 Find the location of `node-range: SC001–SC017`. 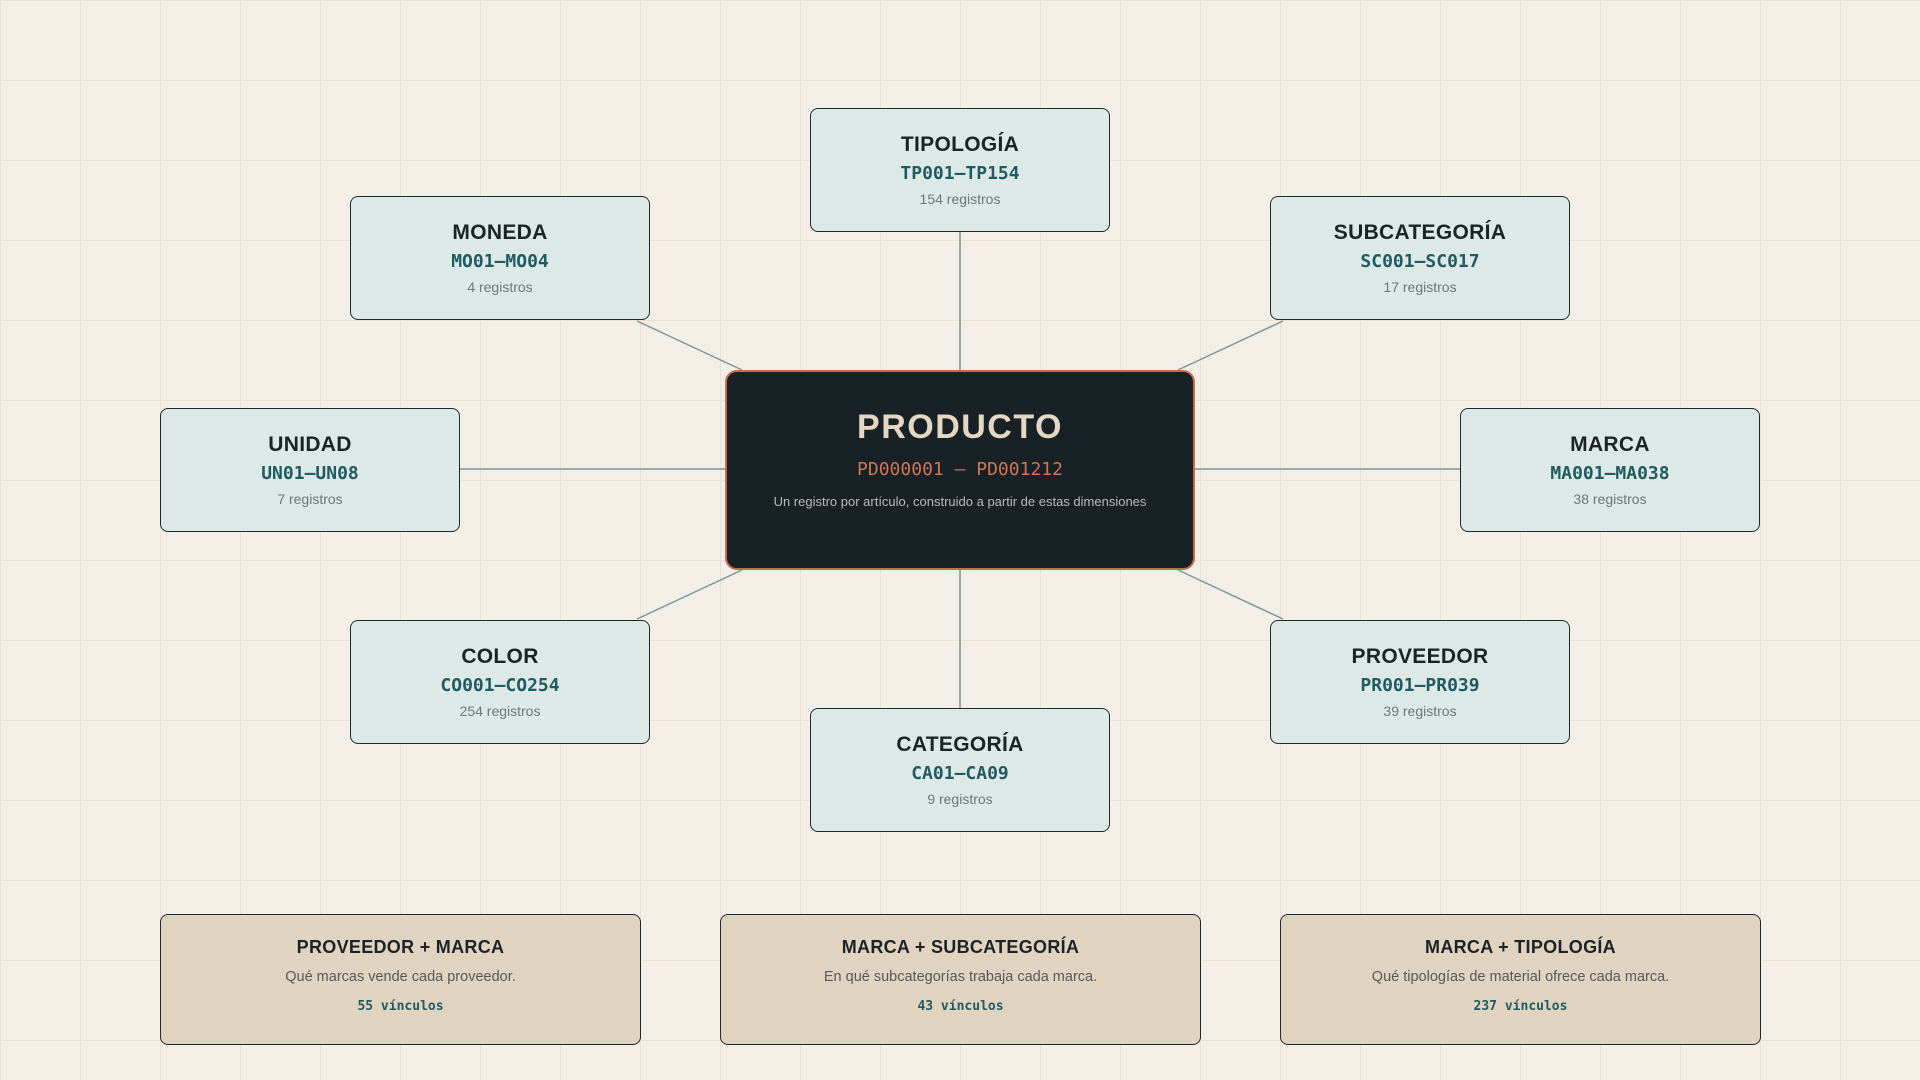

node-range: SC001–SC017 is located at coordinates (1420, 261).